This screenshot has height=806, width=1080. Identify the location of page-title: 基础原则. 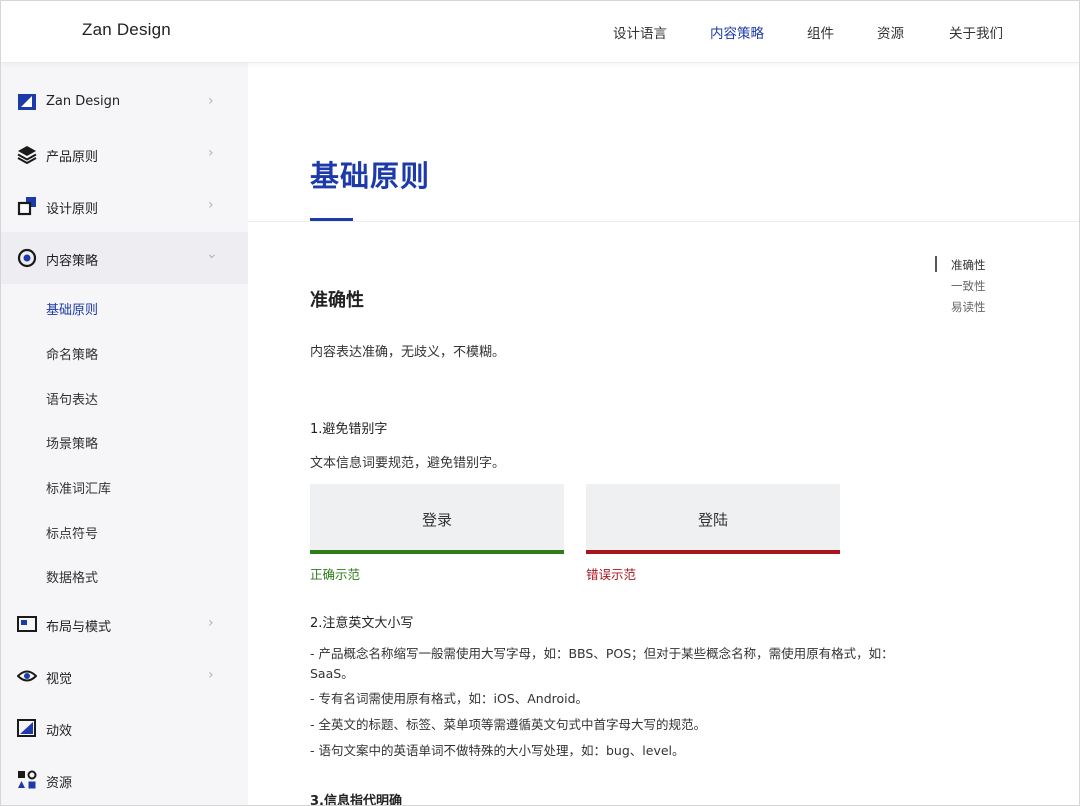
(370, 176).